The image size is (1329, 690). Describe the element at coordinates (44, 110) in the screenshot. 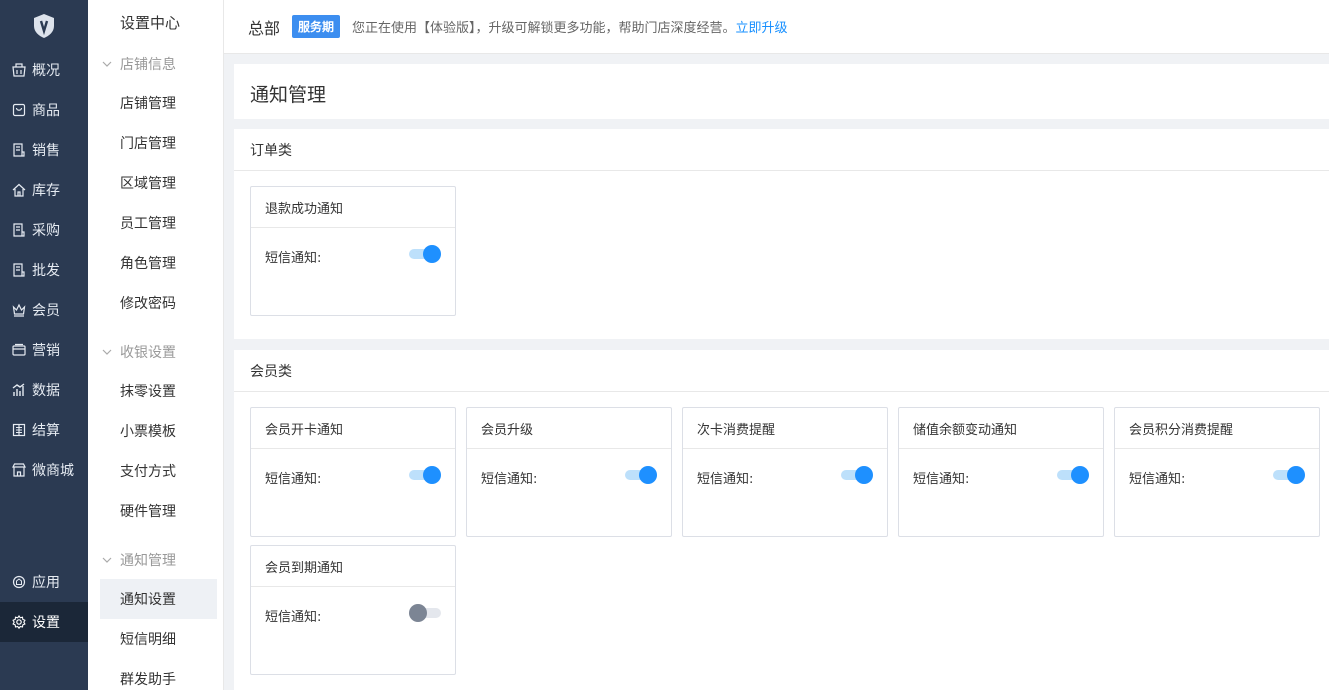

I see `nav-item-products: 商品` at that location.